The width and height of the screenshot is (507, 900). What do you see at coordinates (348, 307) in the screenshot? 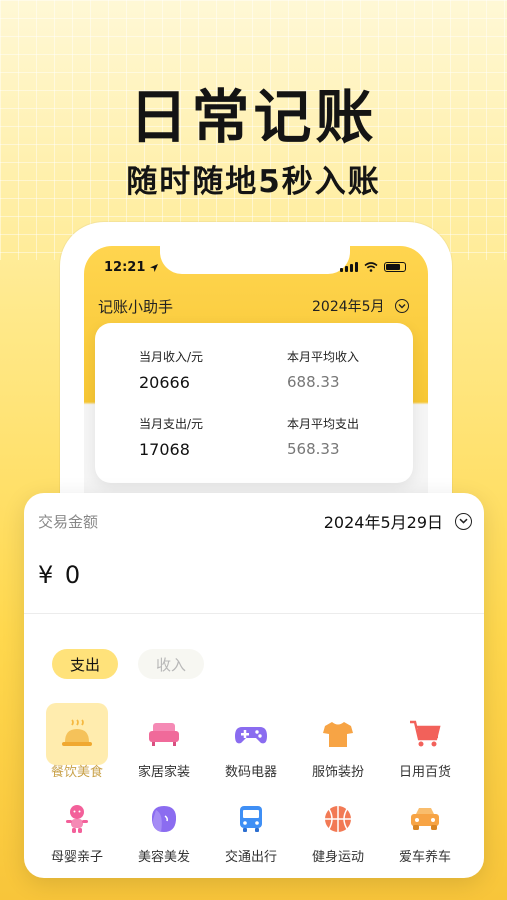
I see `month-label: 2024年5月` at bounding box center [348, 307].